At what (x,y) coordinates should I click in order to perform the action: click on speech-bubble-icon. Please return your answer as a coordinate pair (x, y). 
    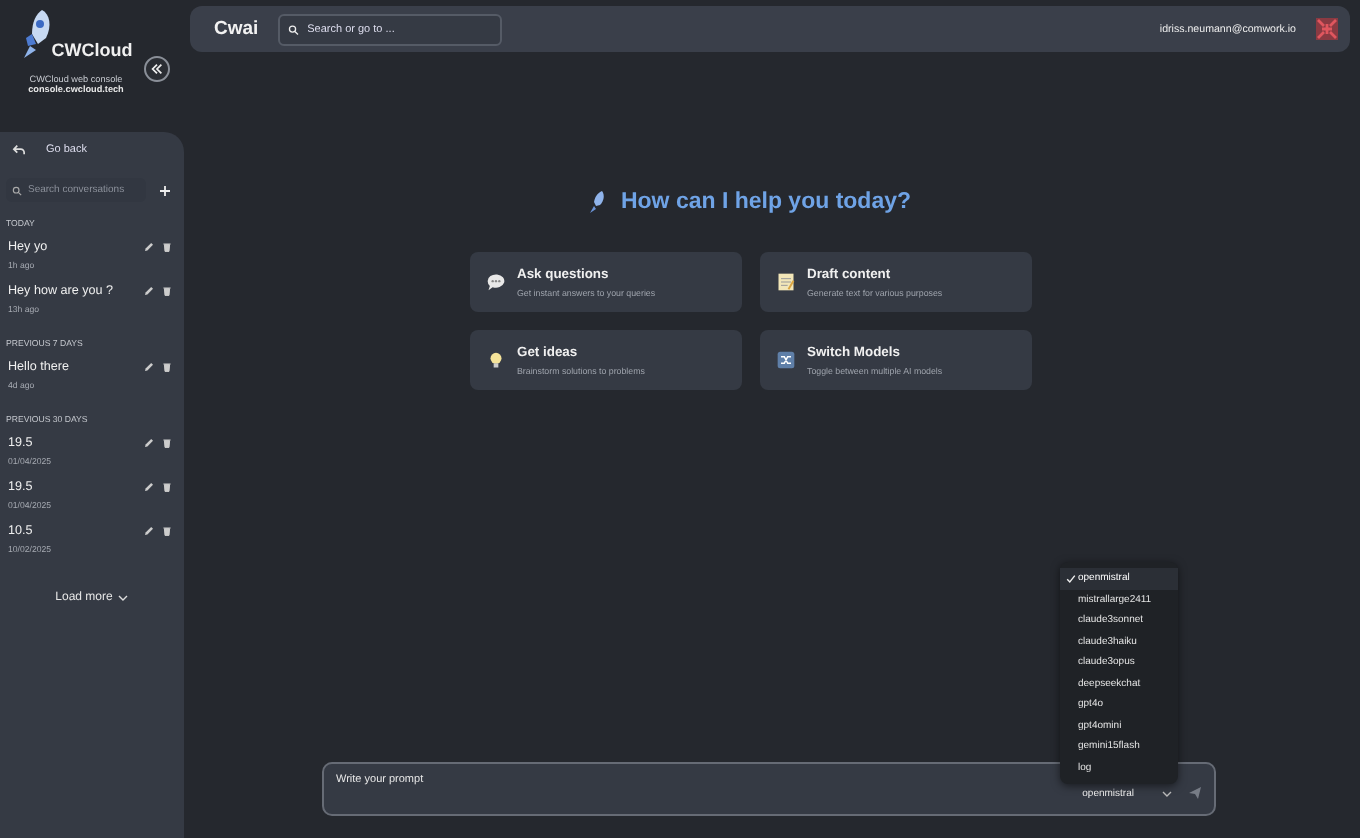
    Looking at the image, I should click on (495, 282).